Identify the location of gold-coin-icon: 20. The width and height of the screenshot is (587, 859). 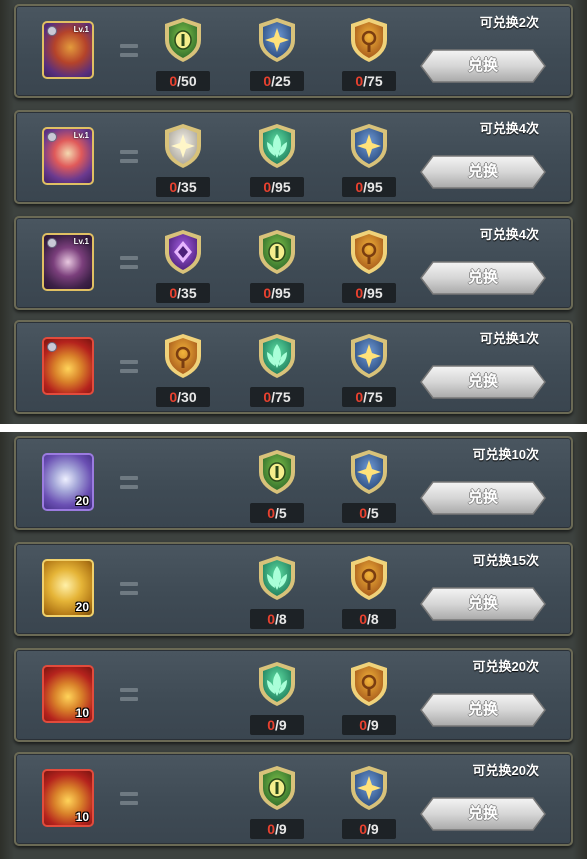
(68, 588).